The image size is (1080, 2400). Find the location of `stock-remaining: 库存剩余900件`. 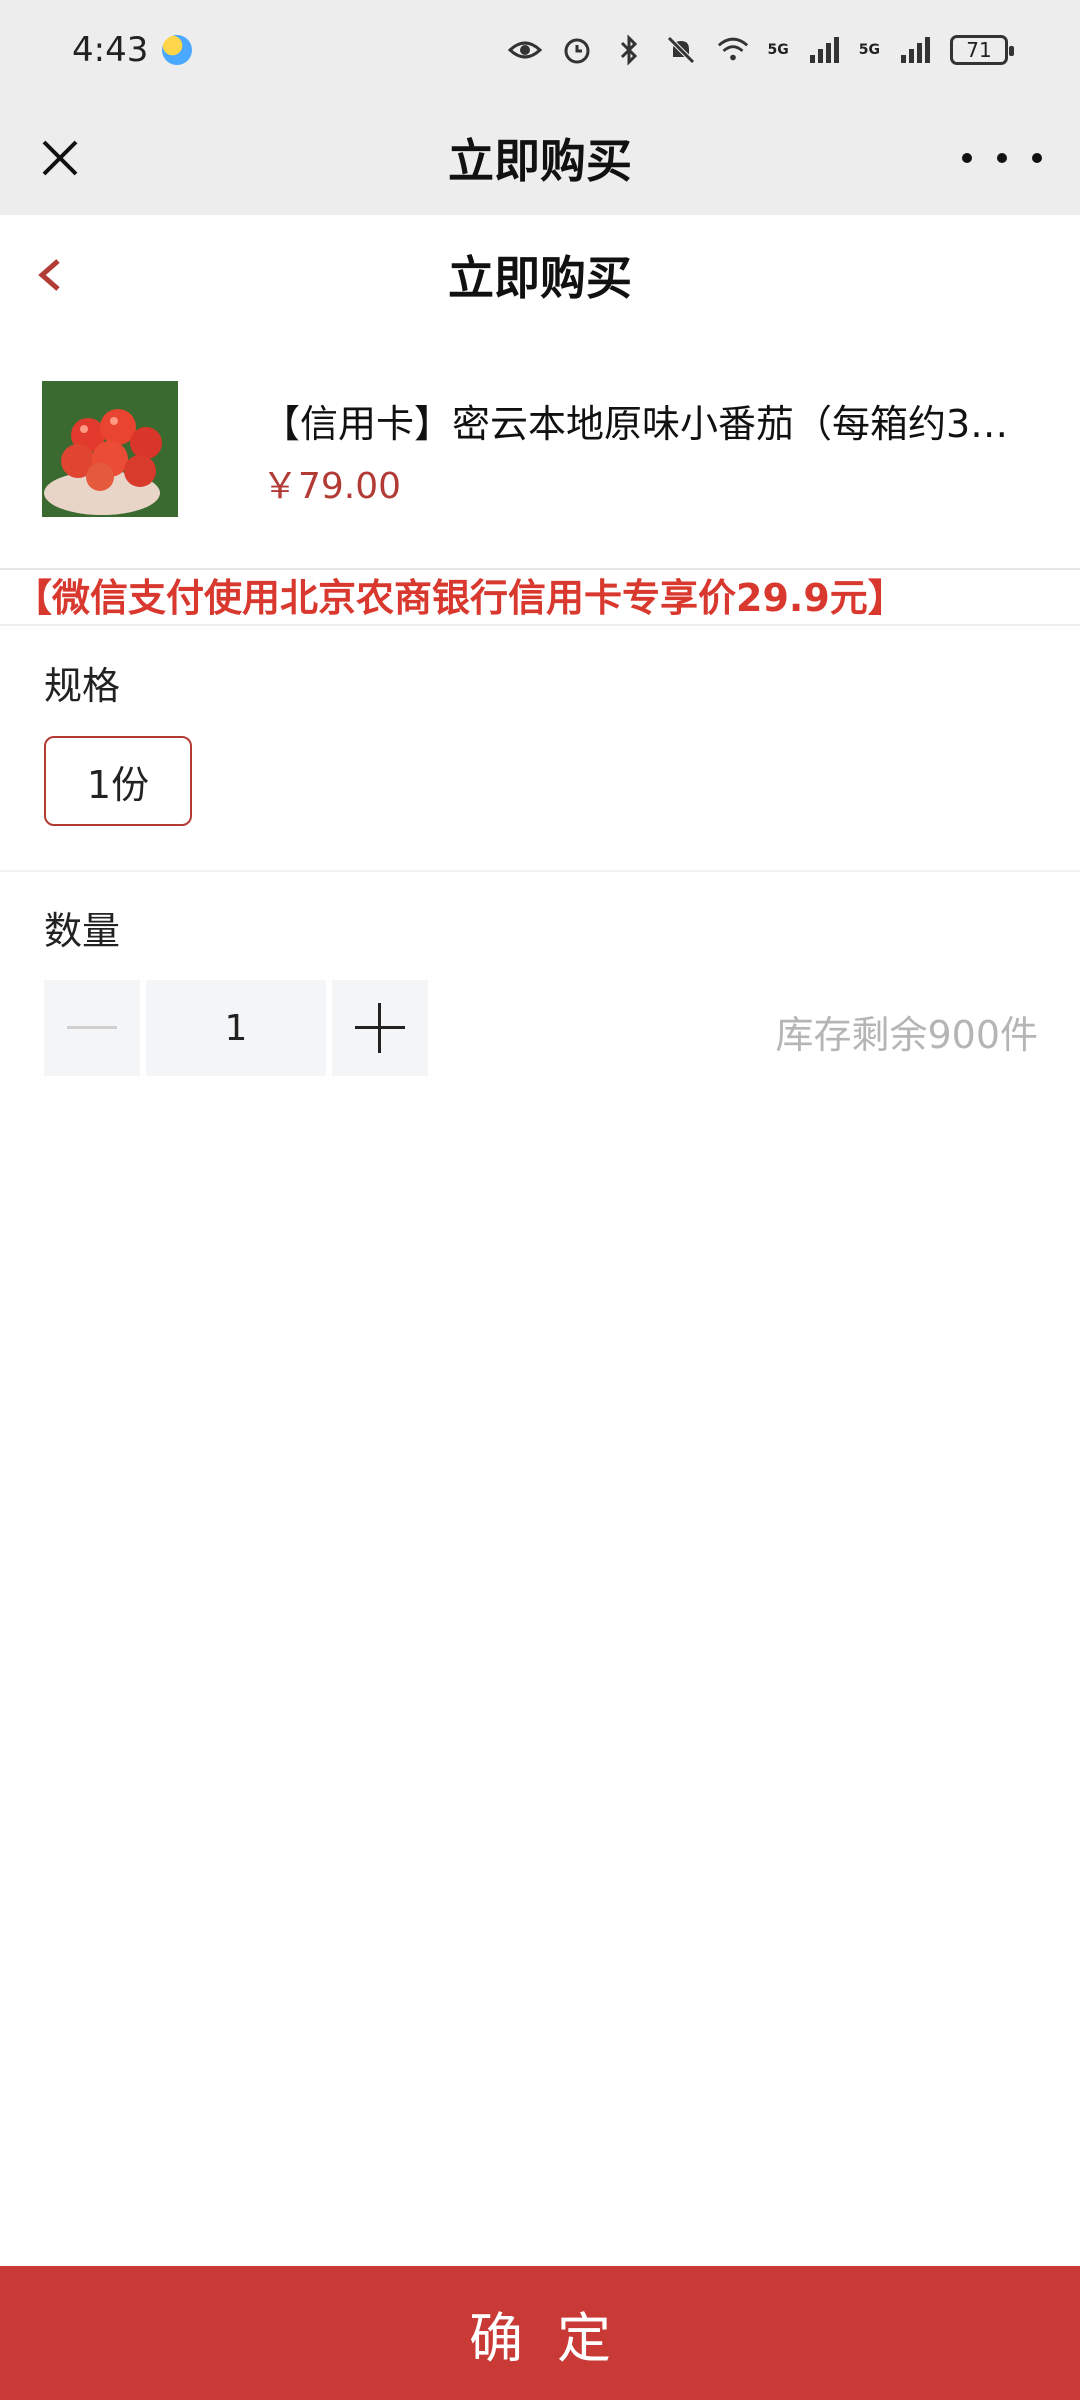

stock-remaining: 库存剩余900件 is located at coordinates (906, 1035).